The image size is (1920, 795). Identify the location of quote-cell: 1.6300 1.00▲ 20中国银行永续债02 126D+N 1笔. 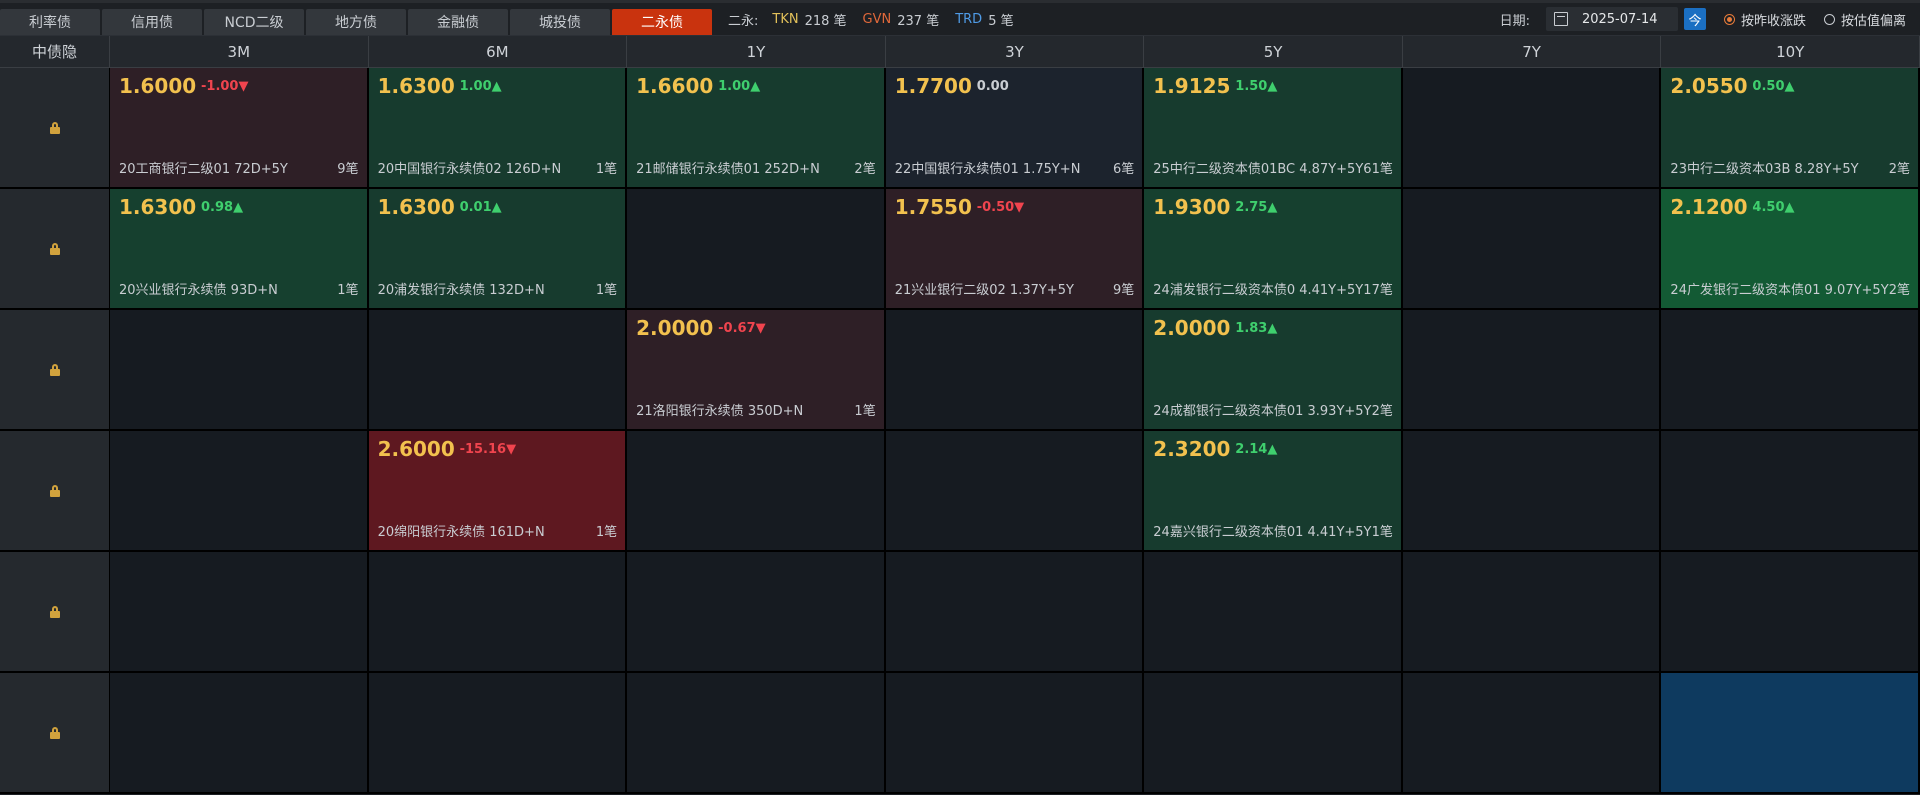
(498, 128).